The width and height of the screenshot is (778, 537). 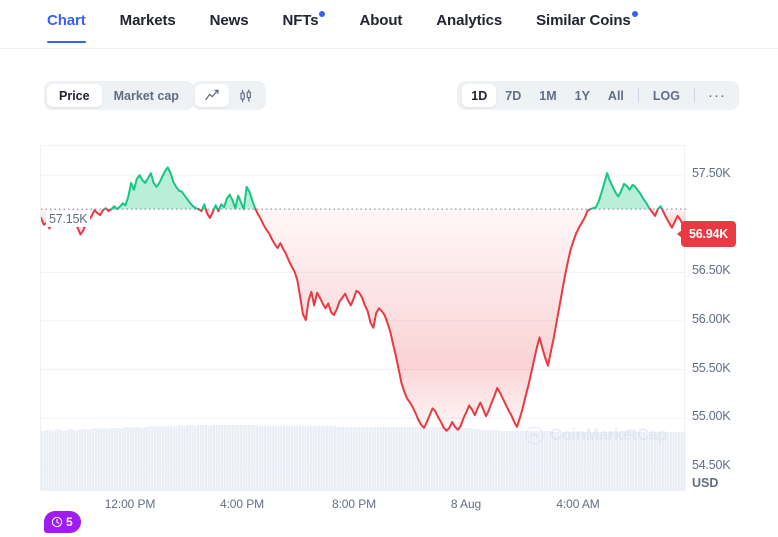 I want to click on x-axis-tick-label: 8:00 PM, so click(x=354, y=504).